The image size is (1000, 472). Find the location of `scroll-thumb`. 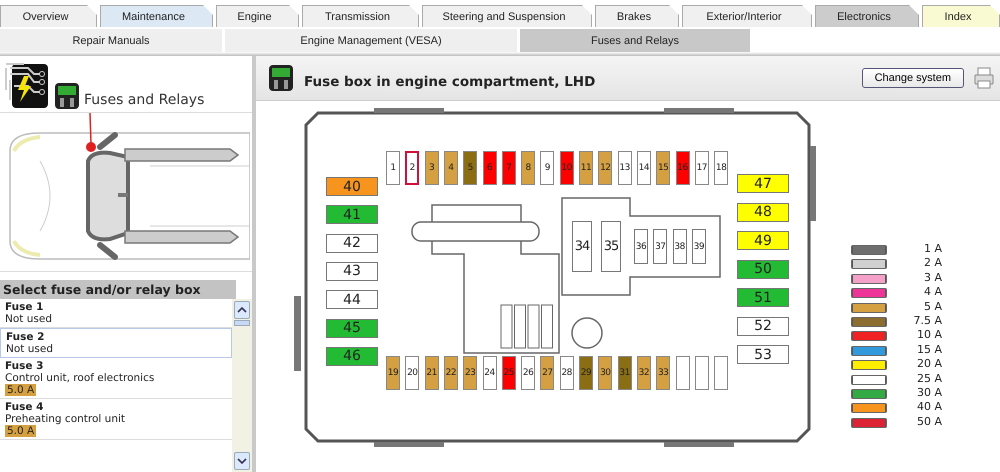

scroll-thumb is located at coordinates (242, 323).